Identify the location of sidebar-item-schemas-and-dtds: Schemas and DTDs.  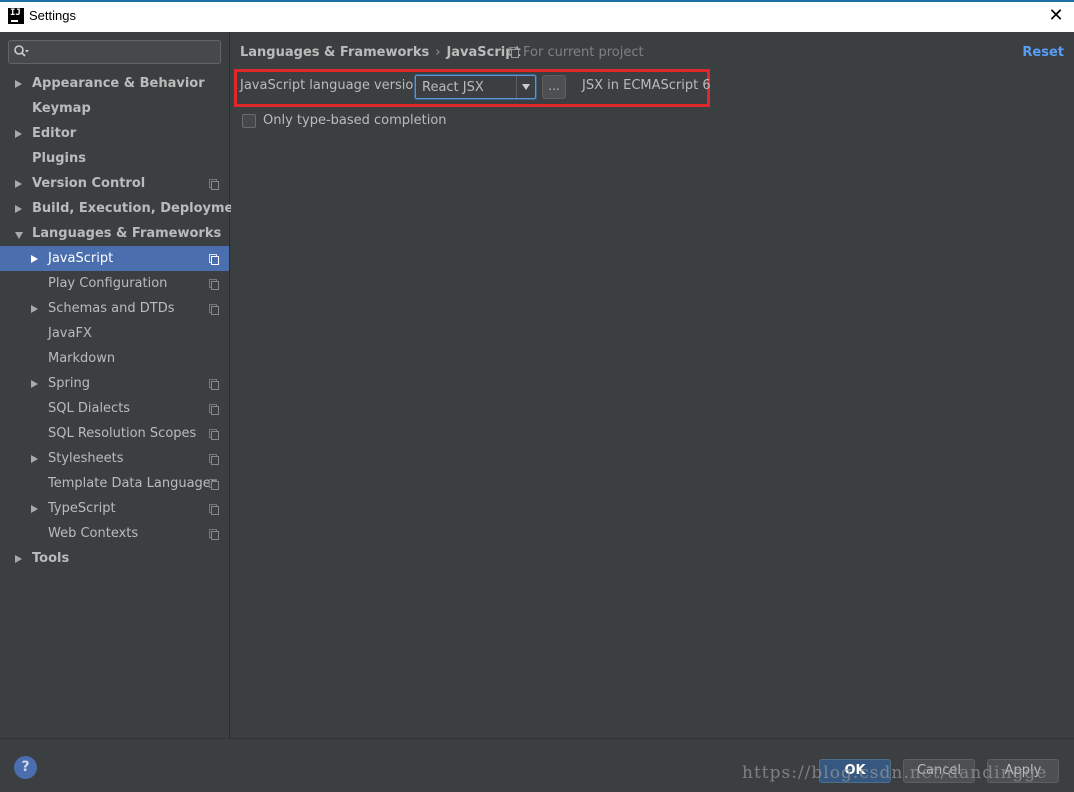
(114, 308).